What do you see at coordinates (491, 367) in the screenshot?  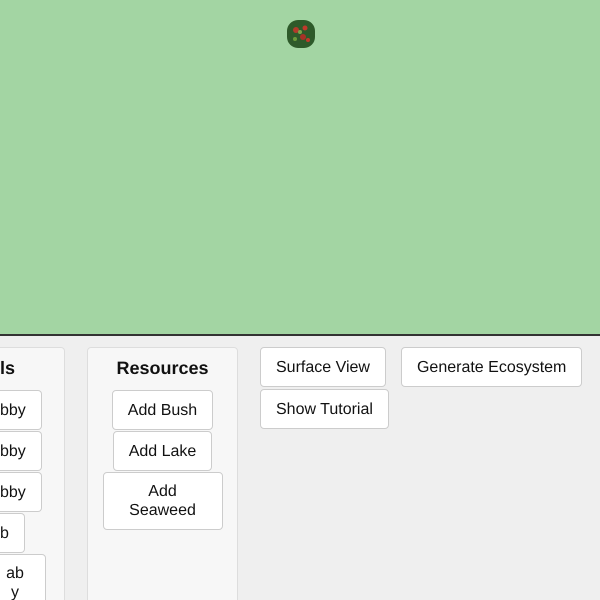 I see `action-button: Generate Ecosystem` at bounding box center [491, 367].